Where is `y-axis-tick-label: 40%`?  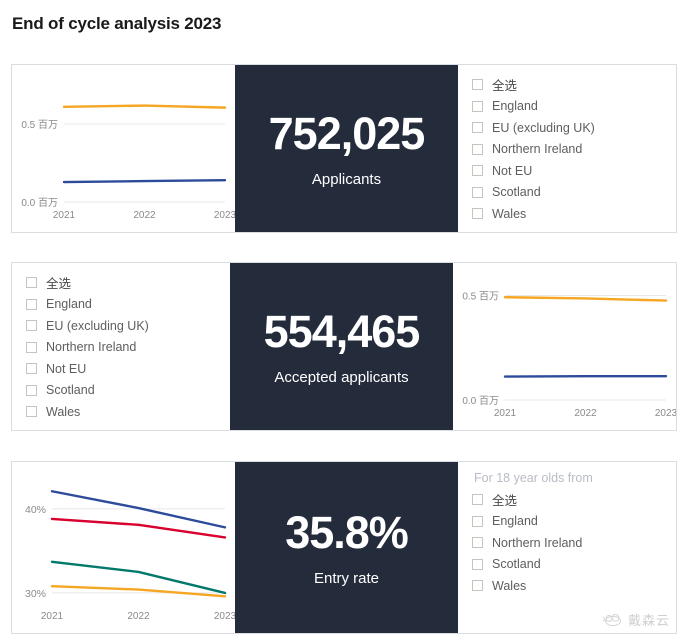
y-axis-tick-label: 40% is located at coordinates (35, 510).